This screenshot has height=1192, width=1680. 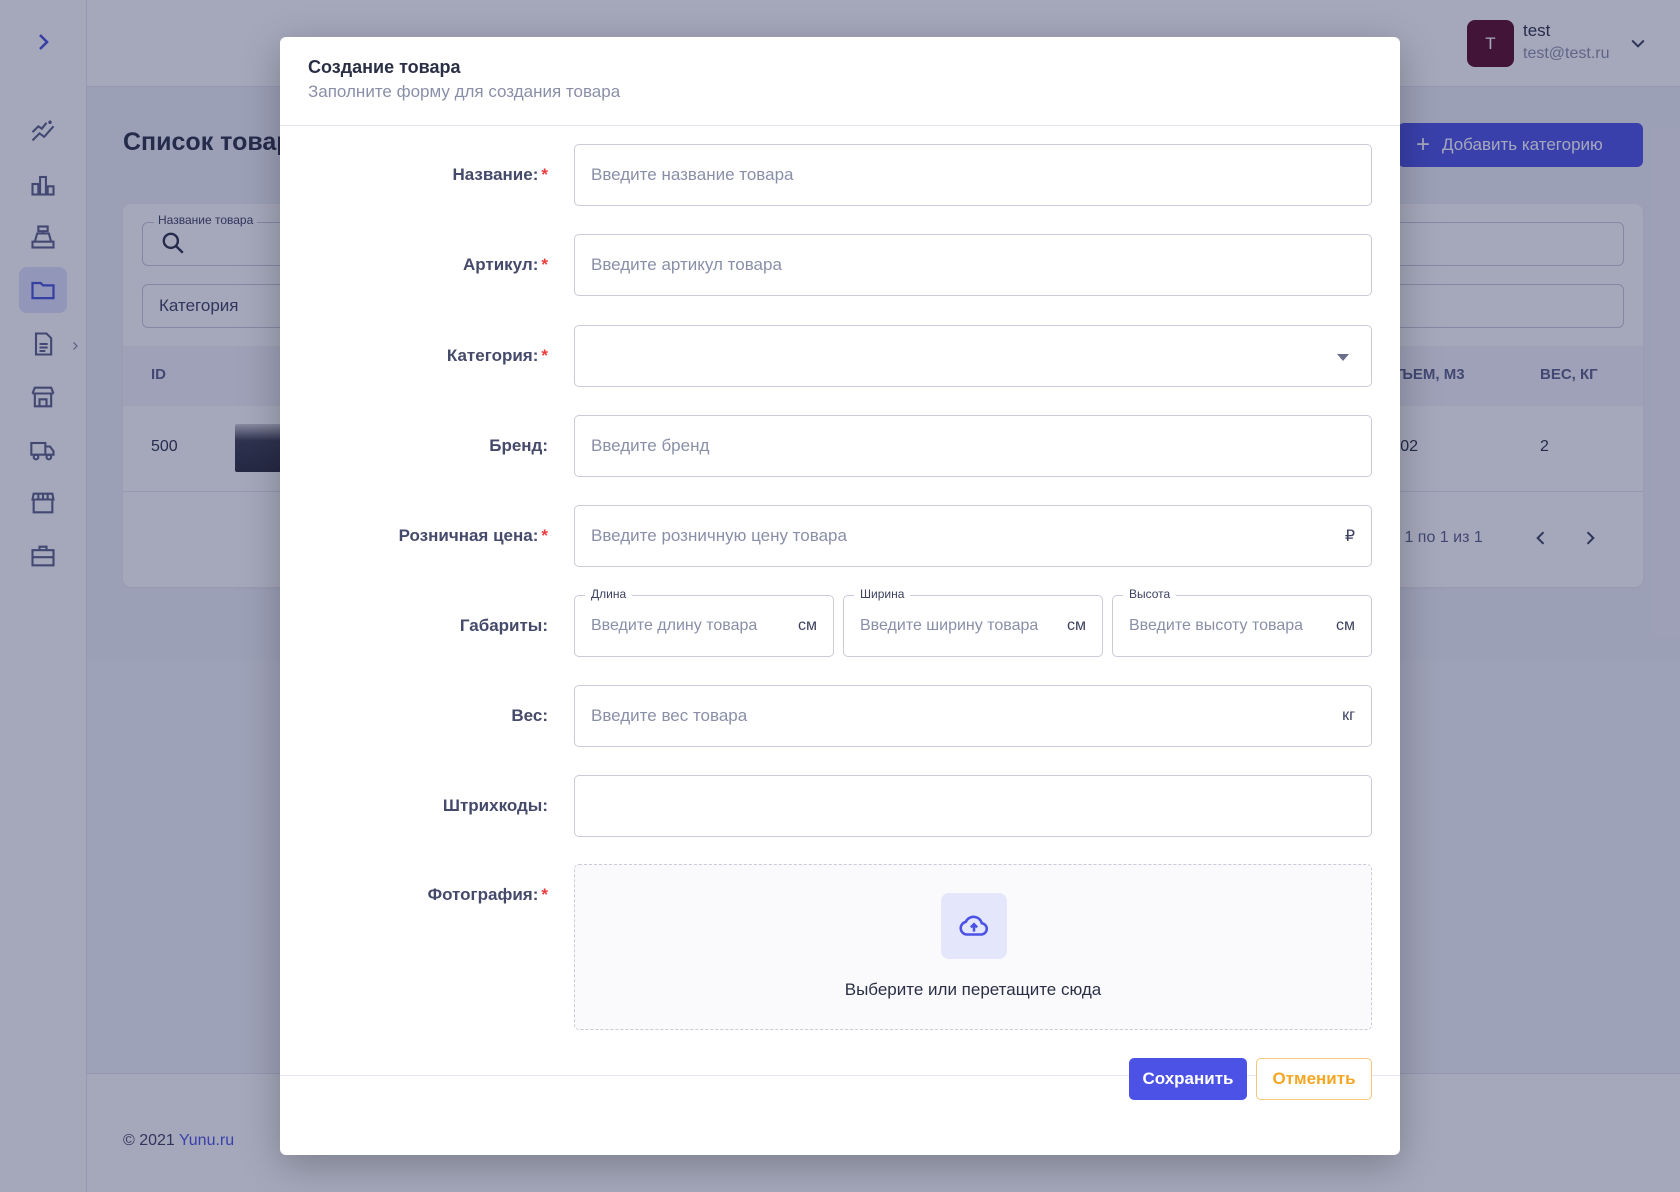 I want to click on cloud-upload-icon, so click(x=974, y=925).